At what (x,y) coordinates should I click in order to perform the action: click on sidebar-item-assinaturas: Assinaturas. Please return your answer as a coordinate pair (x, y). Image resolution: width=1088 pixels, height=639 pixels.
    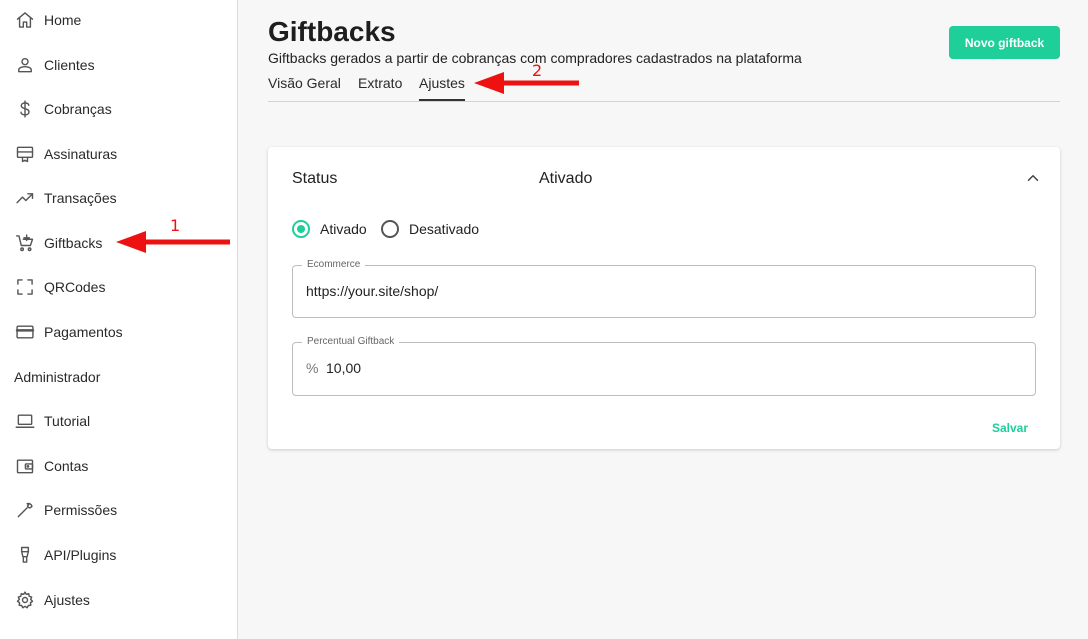
    Looking at the image, I should click on (118, 154).